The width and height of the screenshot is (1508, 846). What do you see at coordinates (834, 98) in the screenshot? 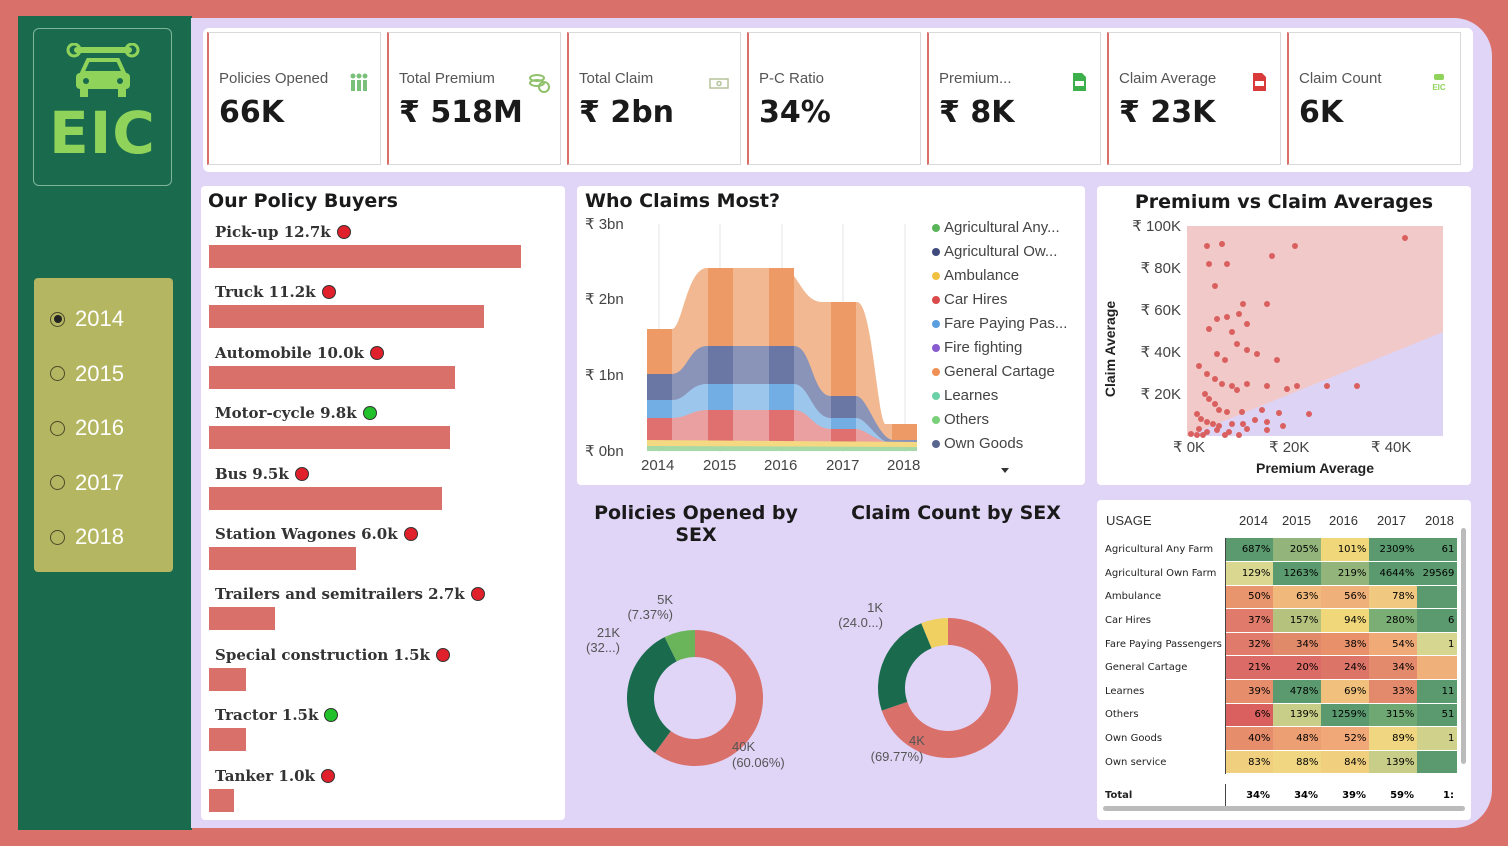
I see `kpi-pc-ratio: P-C Ratio 34%` at bounding box center [834, 98].